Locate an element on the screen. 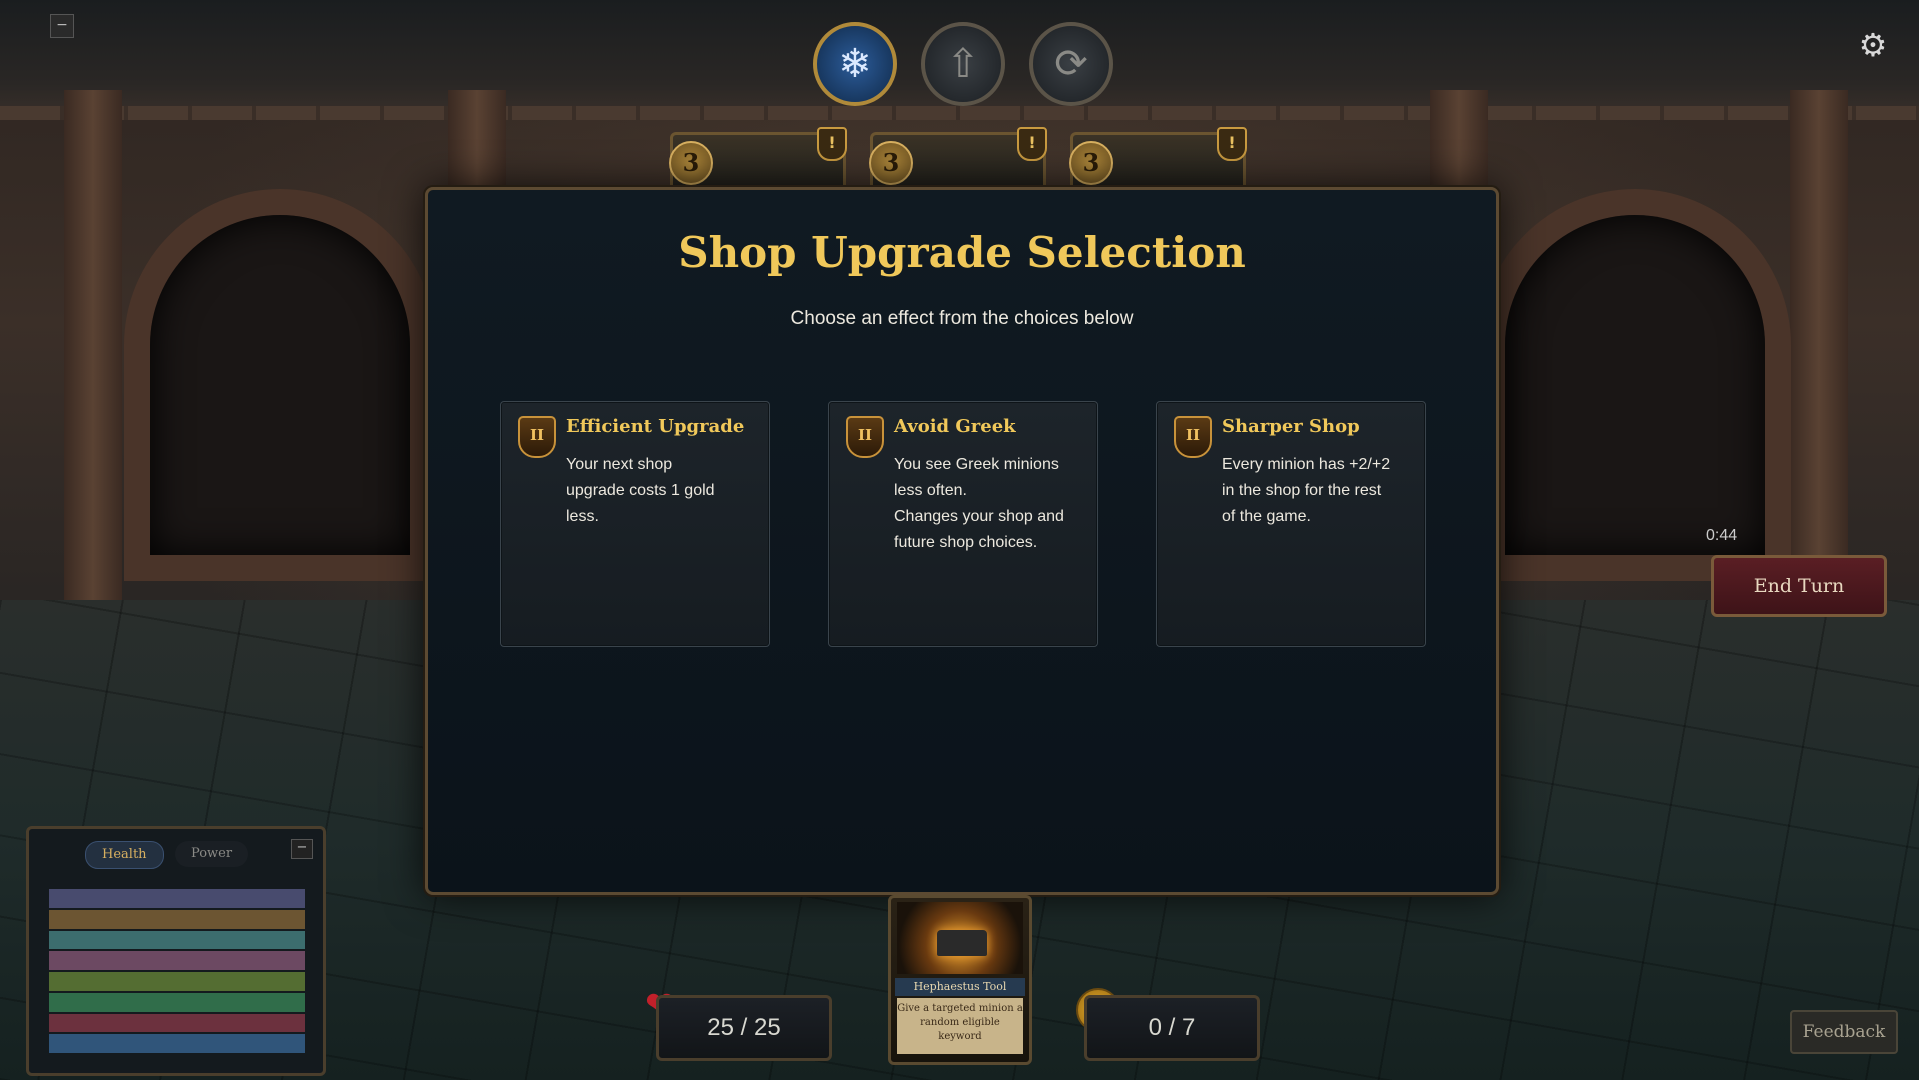 The height and width of the screenshot is (1080, 1919). upgrade-button: ⇧ is located at coordinates (963, 64).